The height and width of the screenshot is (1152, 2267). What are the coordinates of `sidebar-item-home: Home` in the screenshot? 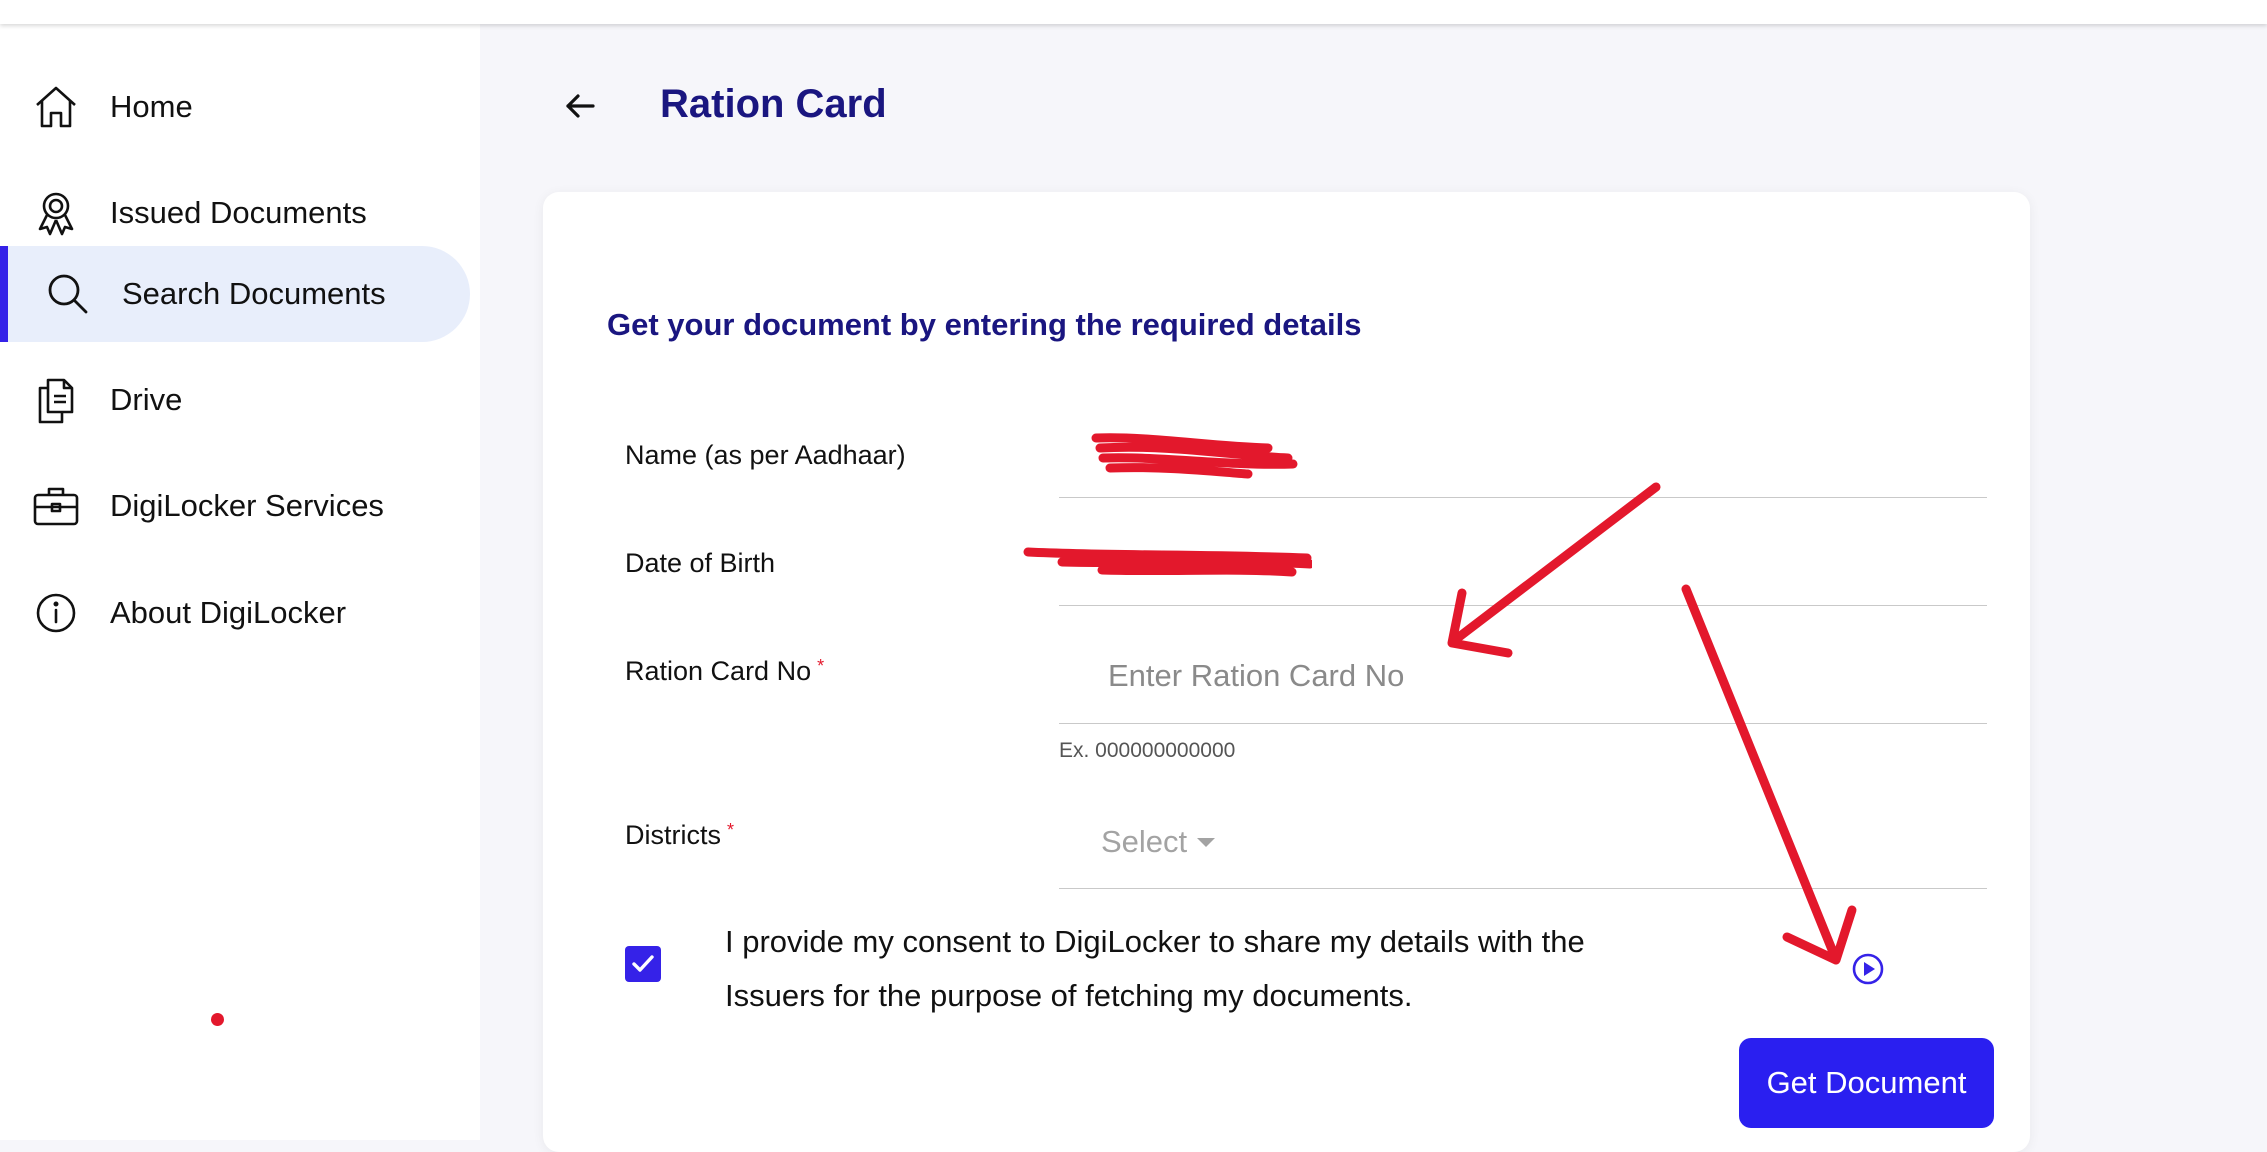 It's located at (235, 107).